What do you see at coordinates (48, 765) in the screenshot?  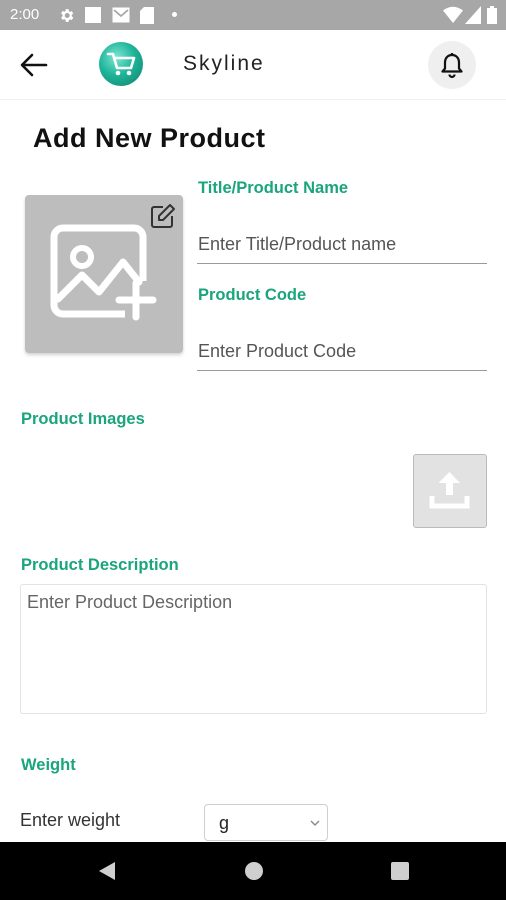 I see `weight-label: Weight` at bounding box center [48, 765].